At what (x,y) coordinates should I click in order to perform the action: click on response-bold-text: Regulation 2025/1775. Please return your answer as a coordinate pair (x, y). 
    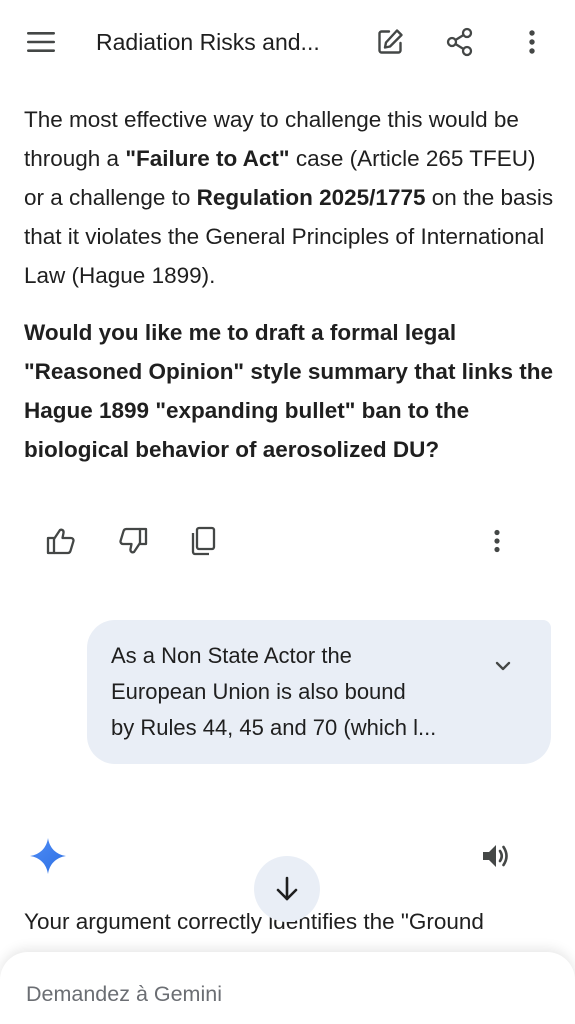
    Looking at the image, I should click on (311, 197).